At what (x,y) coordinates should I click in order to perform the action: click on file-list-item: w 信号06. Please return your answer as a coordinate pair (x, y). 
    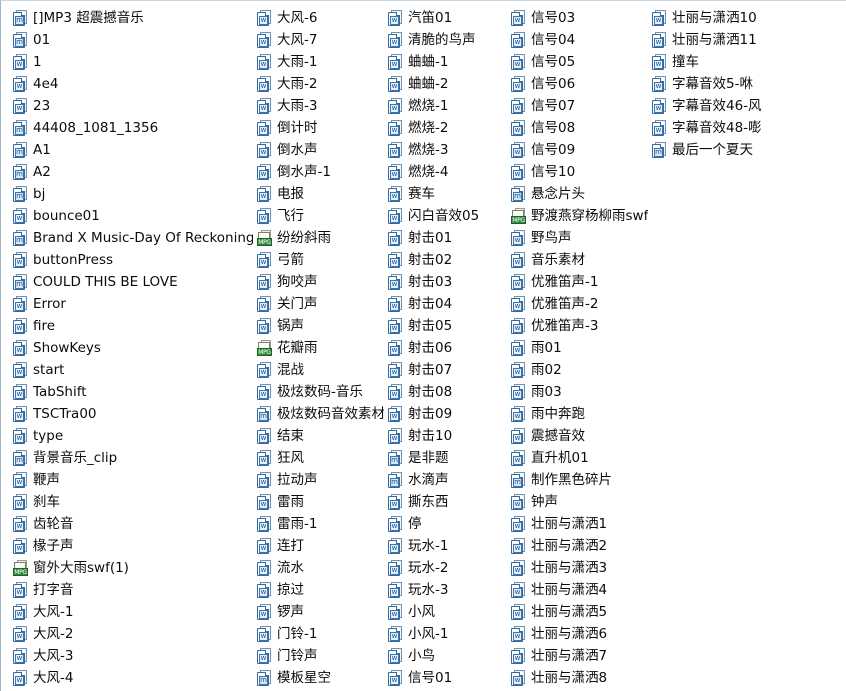
    Looking at the image, I should click on (577, 84).